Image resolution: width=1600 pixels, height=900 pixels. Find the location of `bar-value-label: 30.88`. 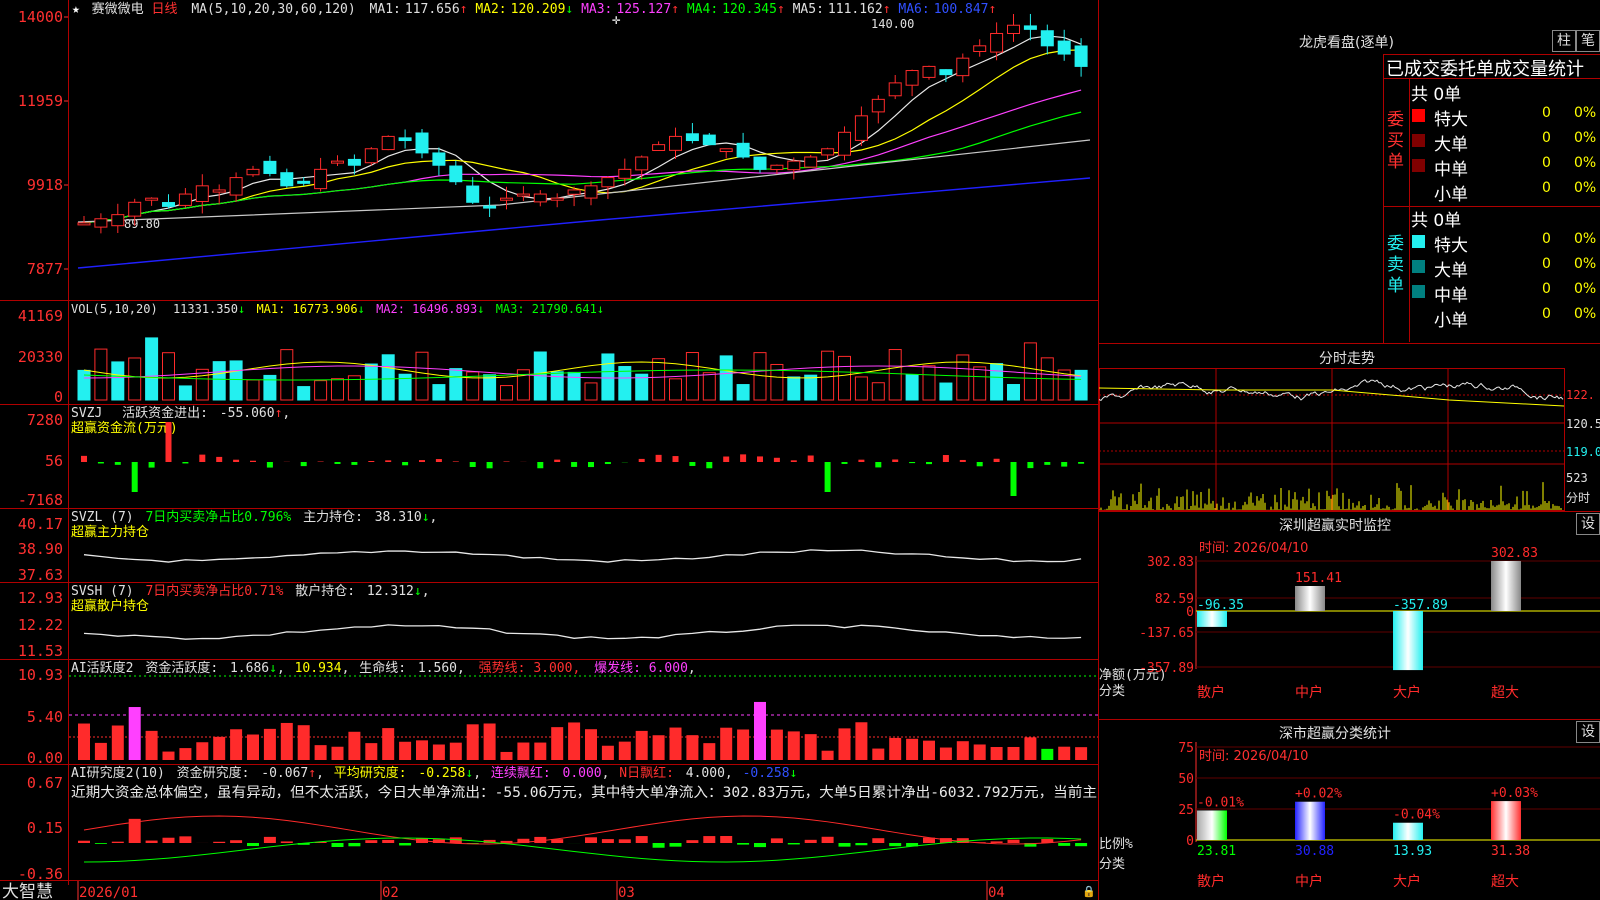

bar-value-label: 30.88 is located at coordinates (1314, 851).